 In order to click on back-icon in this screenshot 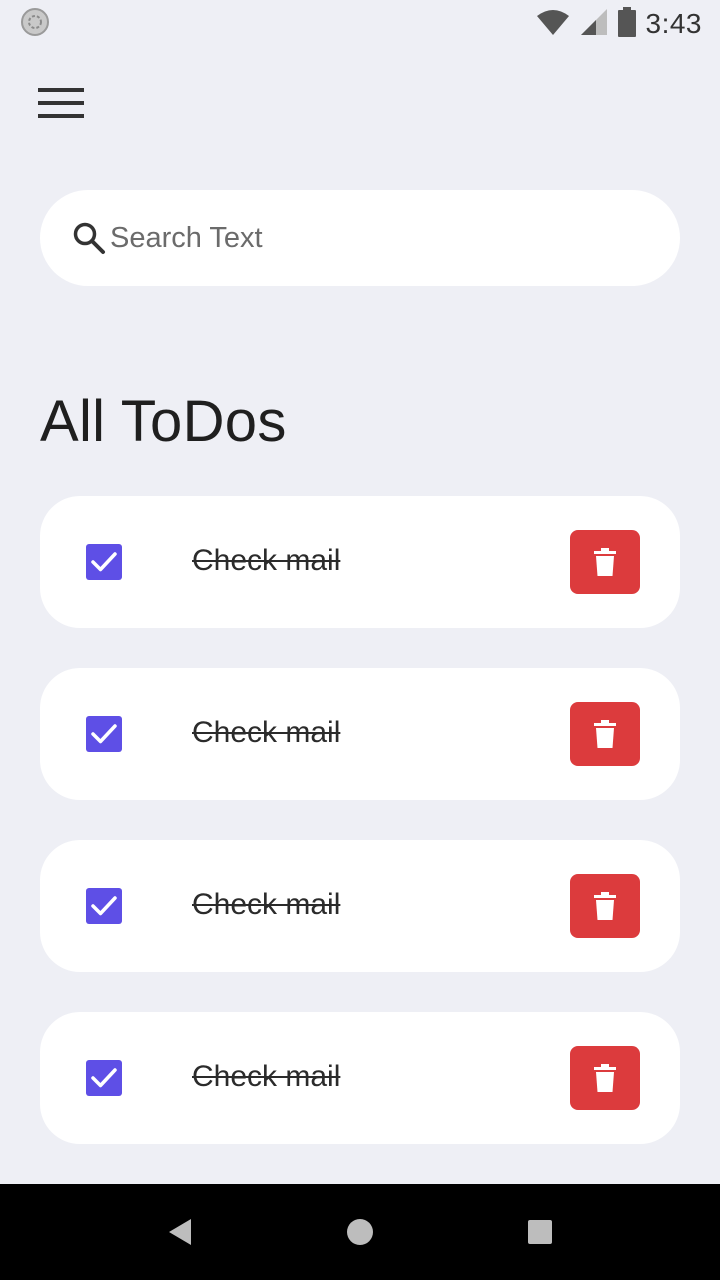, I will do `click(180, 1232)`.